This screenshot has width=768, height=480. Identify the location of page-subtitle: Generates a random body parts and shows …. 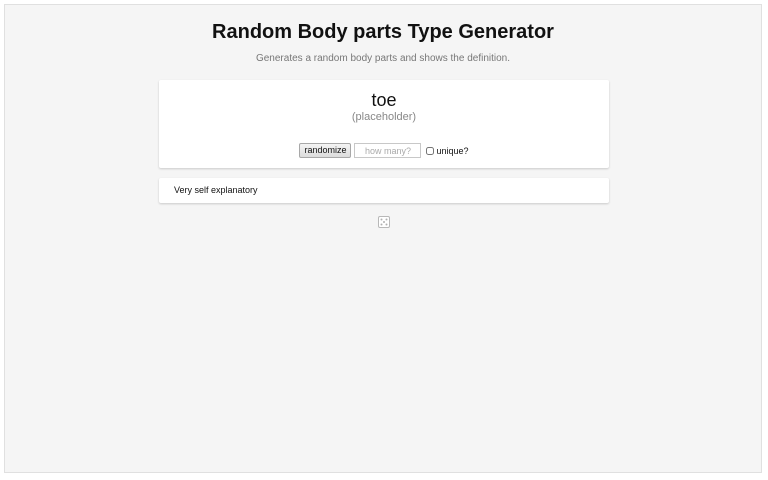
(383, 58).